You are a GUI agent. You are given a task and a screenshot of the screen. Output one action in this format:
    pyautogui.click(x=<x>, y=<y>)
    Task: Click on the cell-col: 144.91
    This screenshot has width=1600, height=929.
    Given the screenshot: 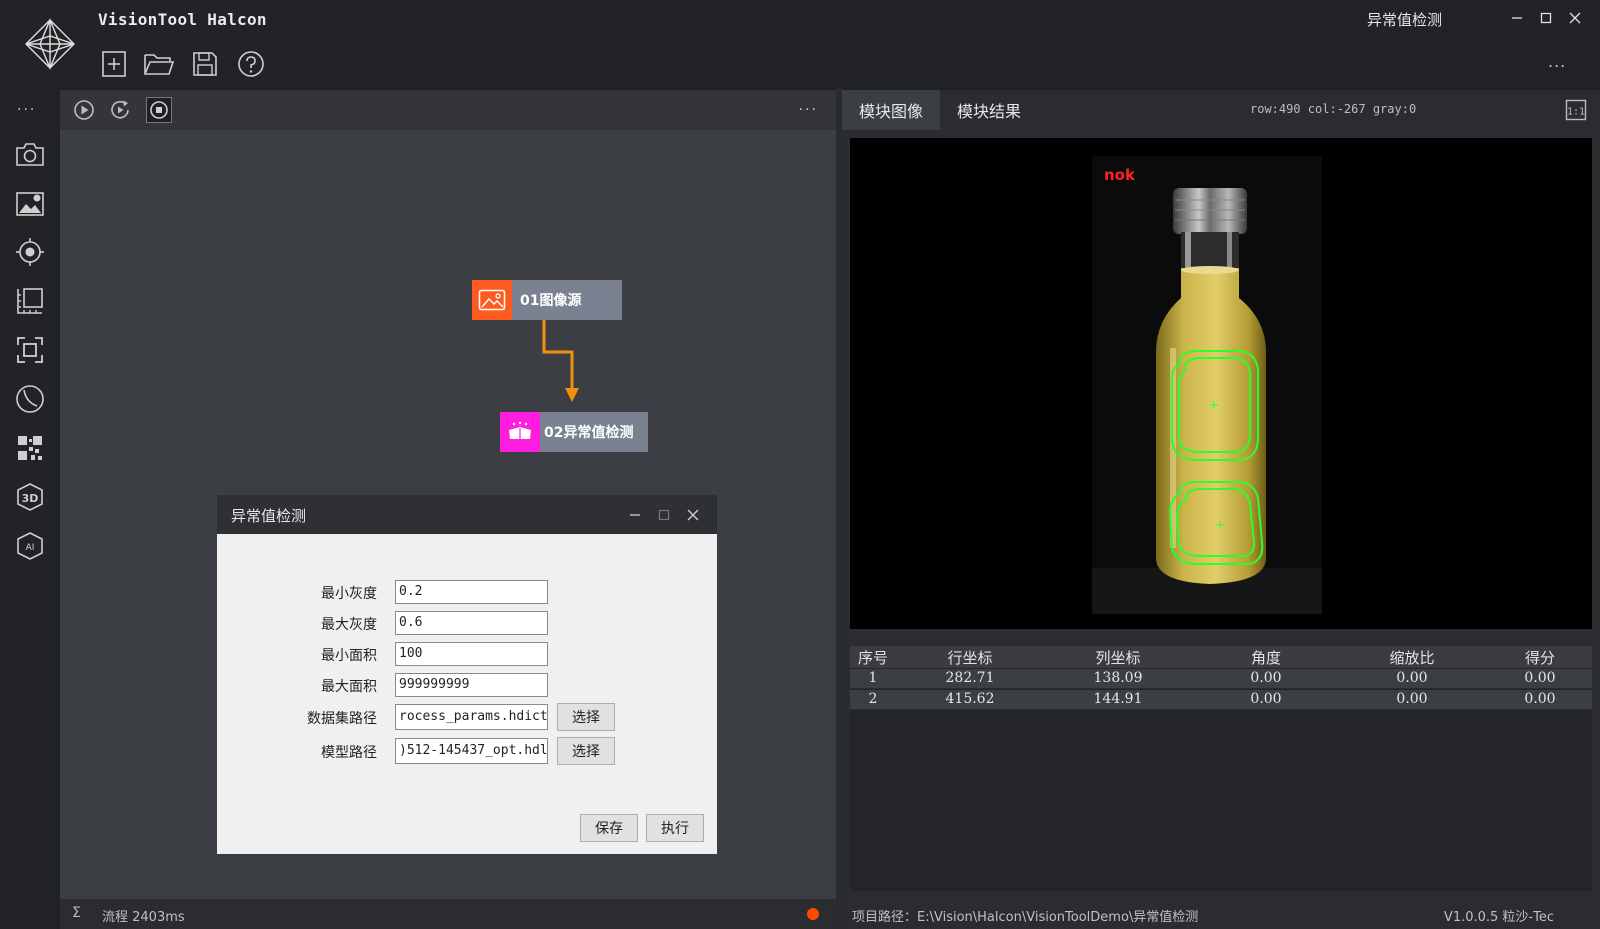 What is the action you would take?
    pyautogui.click(x=1118, y=699)
    